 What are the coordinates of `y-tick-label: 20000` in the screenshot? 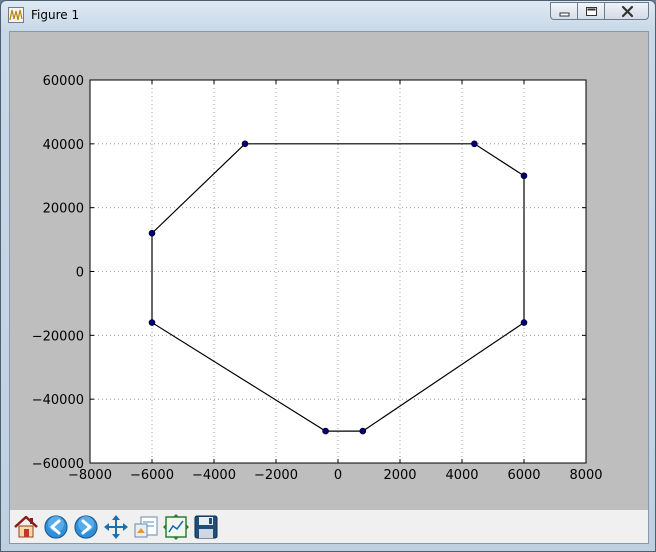 It's located at (63, 209).